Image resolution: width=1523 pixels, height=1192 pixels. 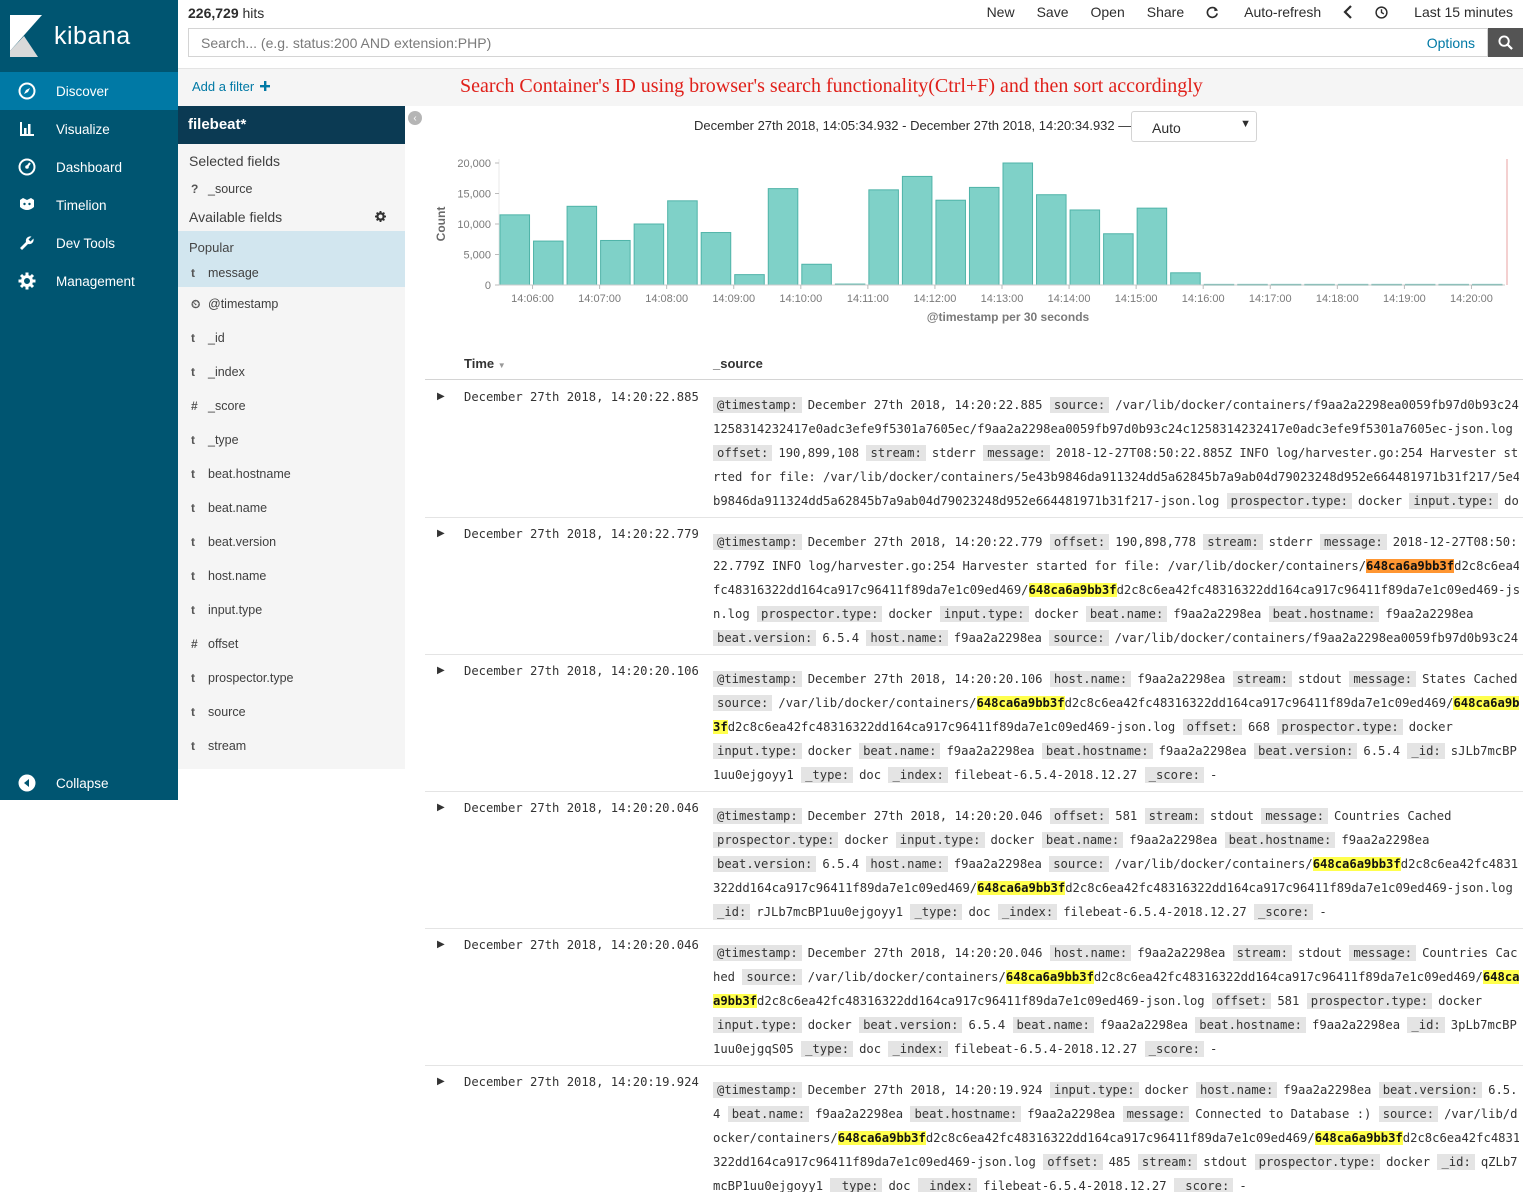 I want to click on nav-item-dev-tools: Dev Tools, so click(x=89, y=243).